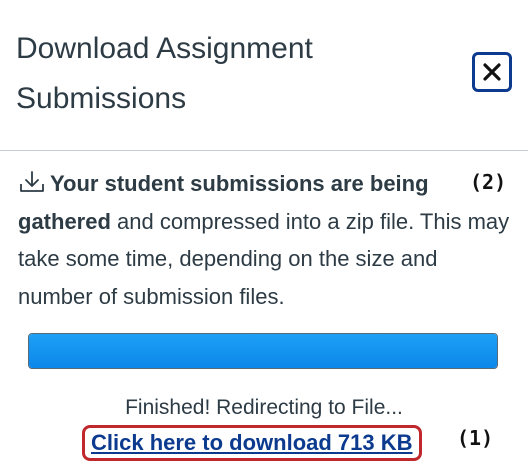 The height and width of the screenshot is (474, 528). What do you see at coordinates (32, 181) in the screenshot?
I see `download-icon` at bounding box center [32, 181].